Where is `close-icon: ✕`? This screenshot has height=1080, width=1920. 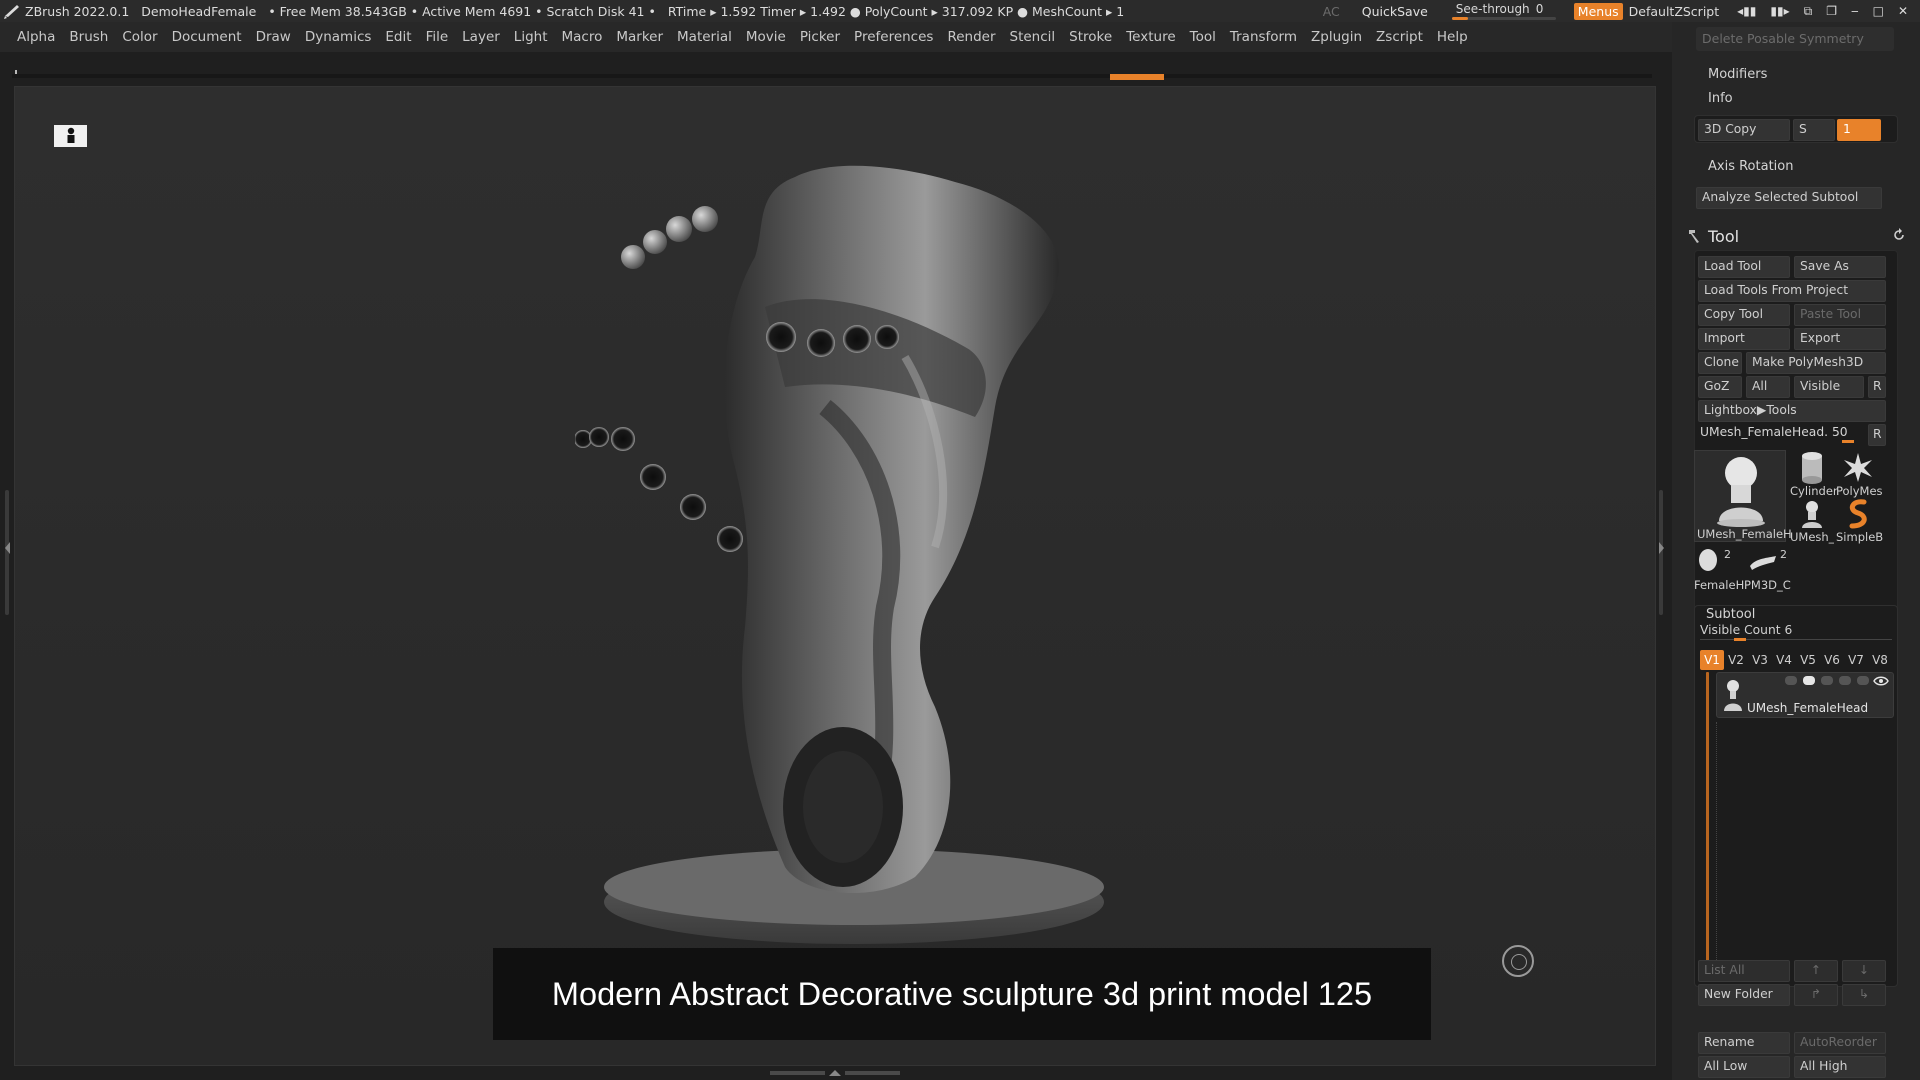
close-icon: ✕ is located at coordinates (1903, 11).